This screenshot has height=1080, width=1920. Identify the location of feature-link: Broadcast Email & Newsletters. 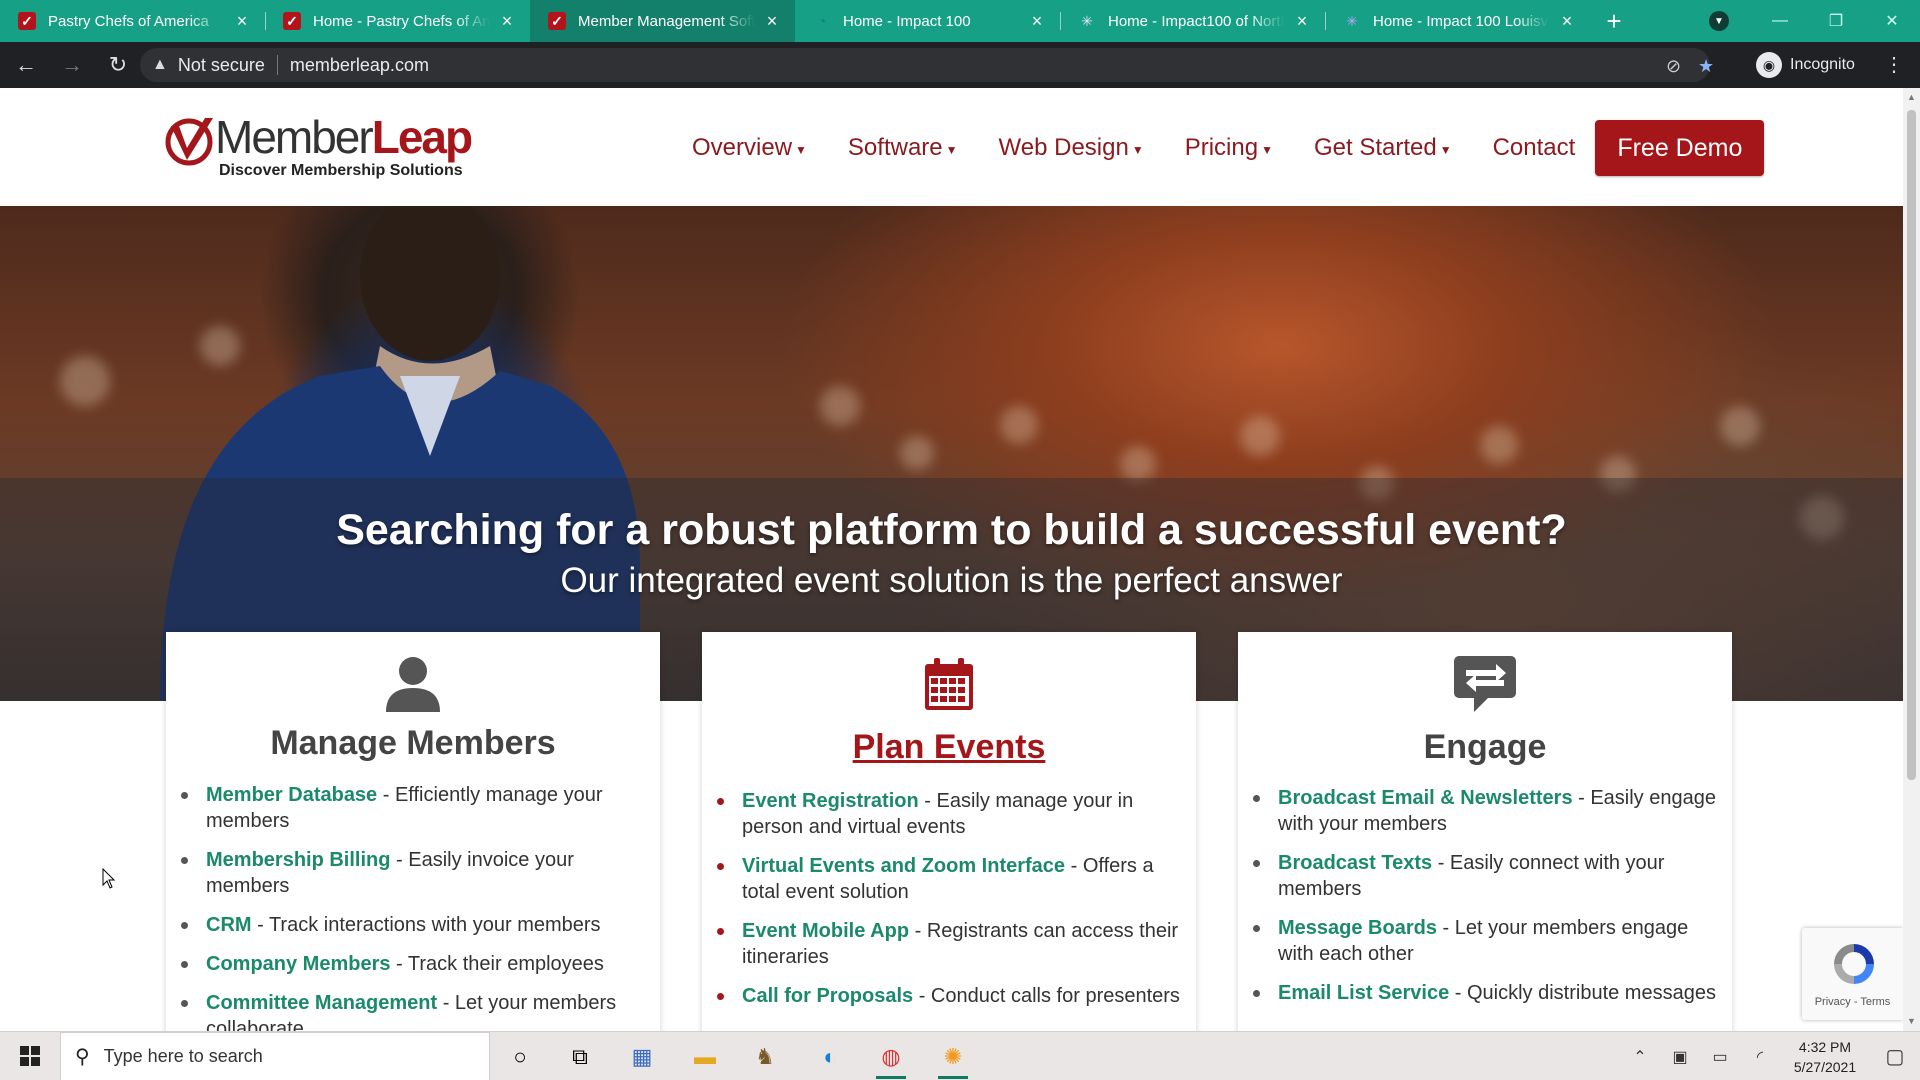
(1425, 798).